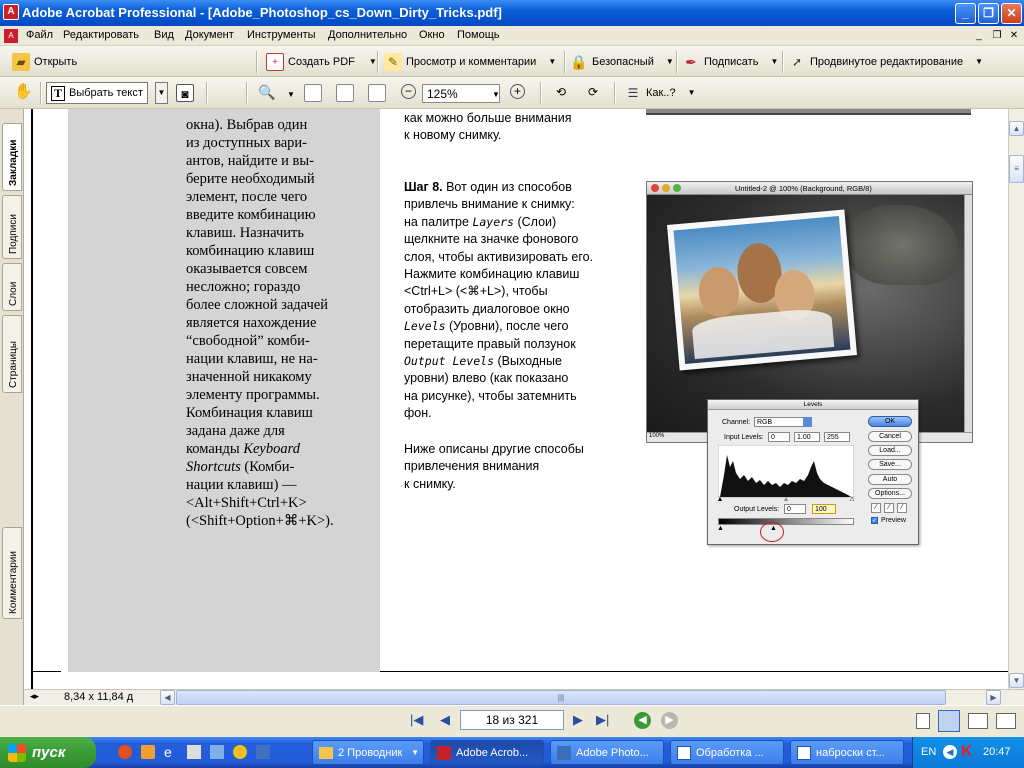  What do you see at coordinates (837, 437) in the screenshot?
I see `input-level-white: 255` at bounding box center [837, 437].